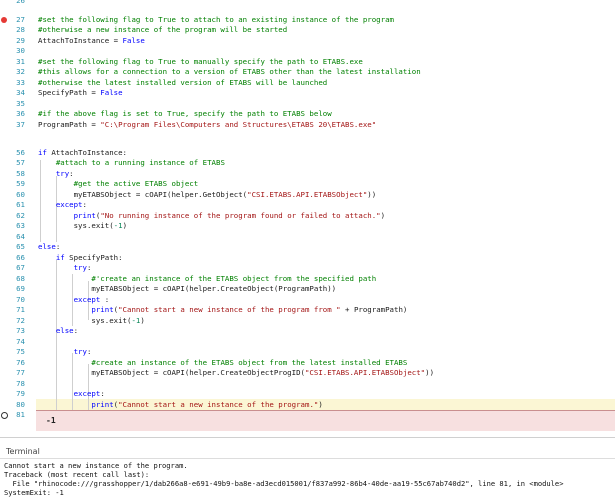 The image size is (615, 501). What do you see at coordinates (307, 184) in the screenshot?
I see `code-line: 59 #get the active ETABS object` at bounding box center [307, 184].